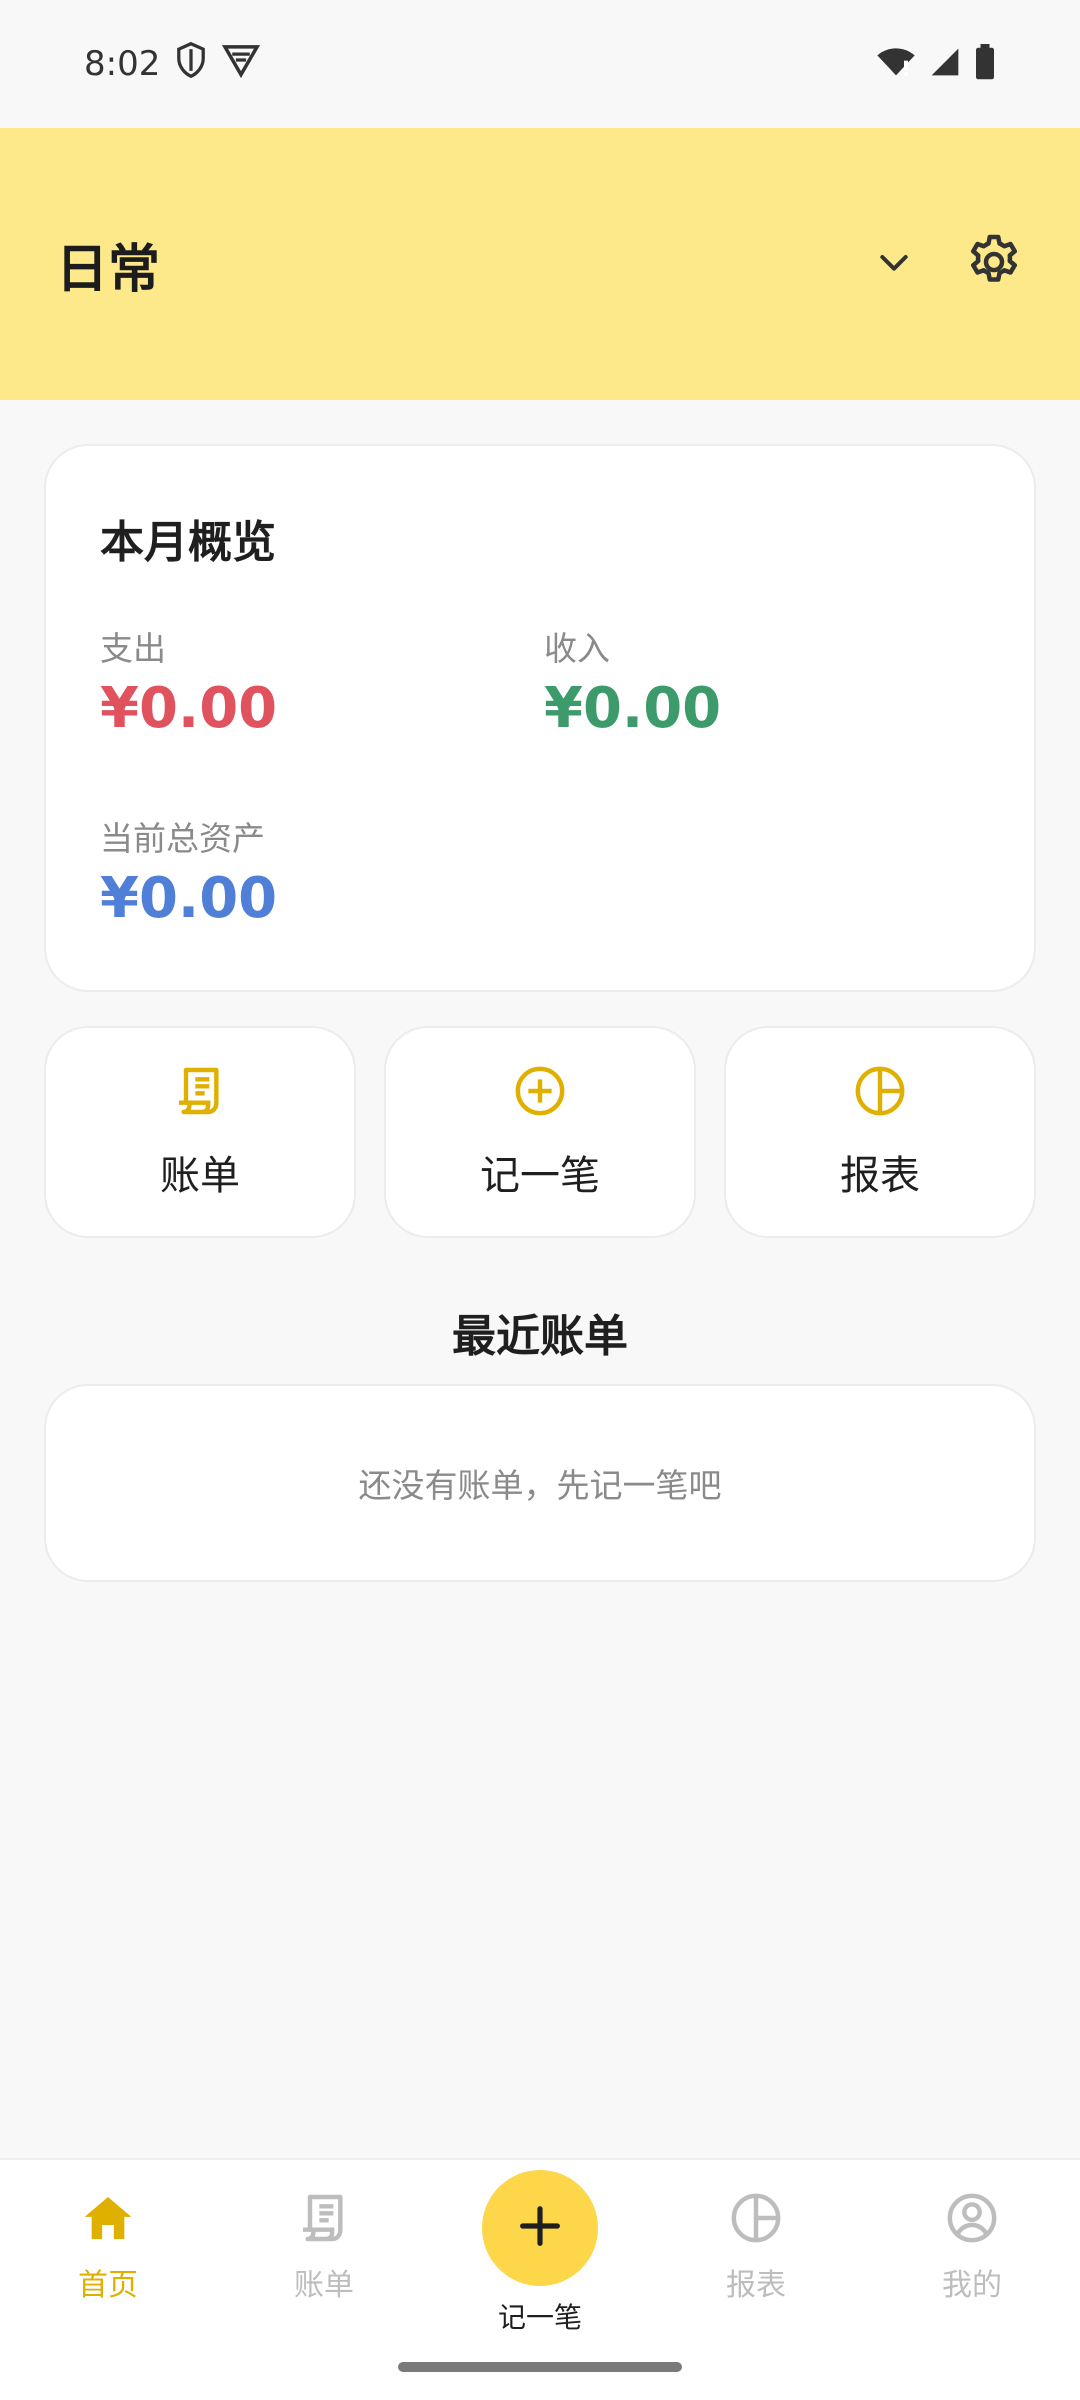  What do you see at coordinates (182, 838) in the screenshot?
I see `assets-label: 当前总资产` at bounding box center [182, 838].